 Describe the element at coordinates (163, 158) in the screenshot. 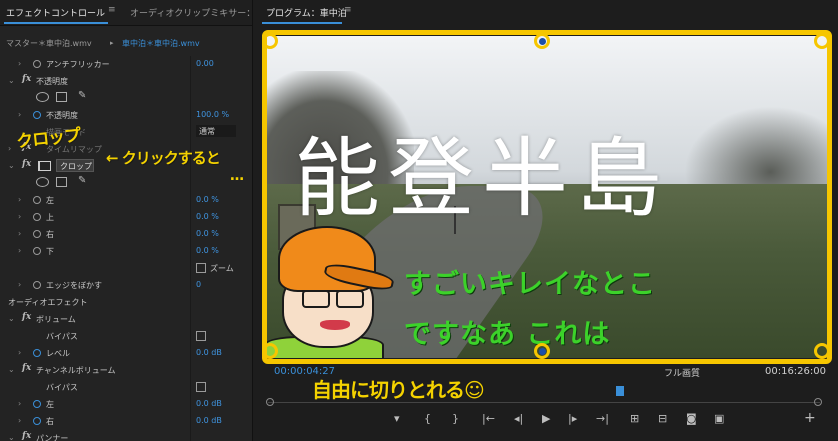

I see `annotation-click: ← クリックすると` at that location.